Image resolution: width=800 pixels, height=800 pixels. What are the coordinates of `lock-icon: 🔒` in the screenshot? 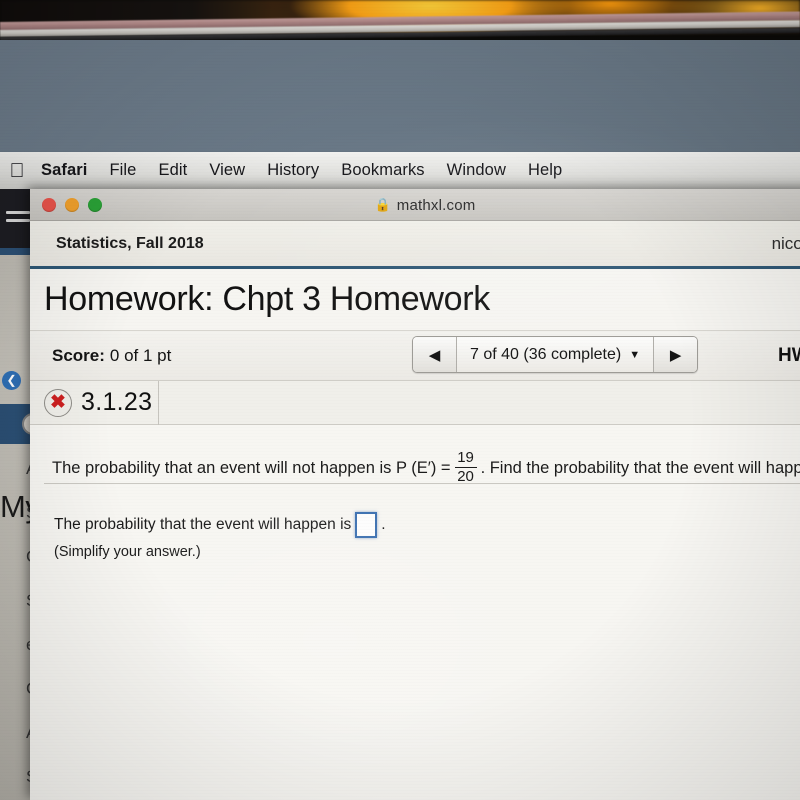 It's located at (382, 204).